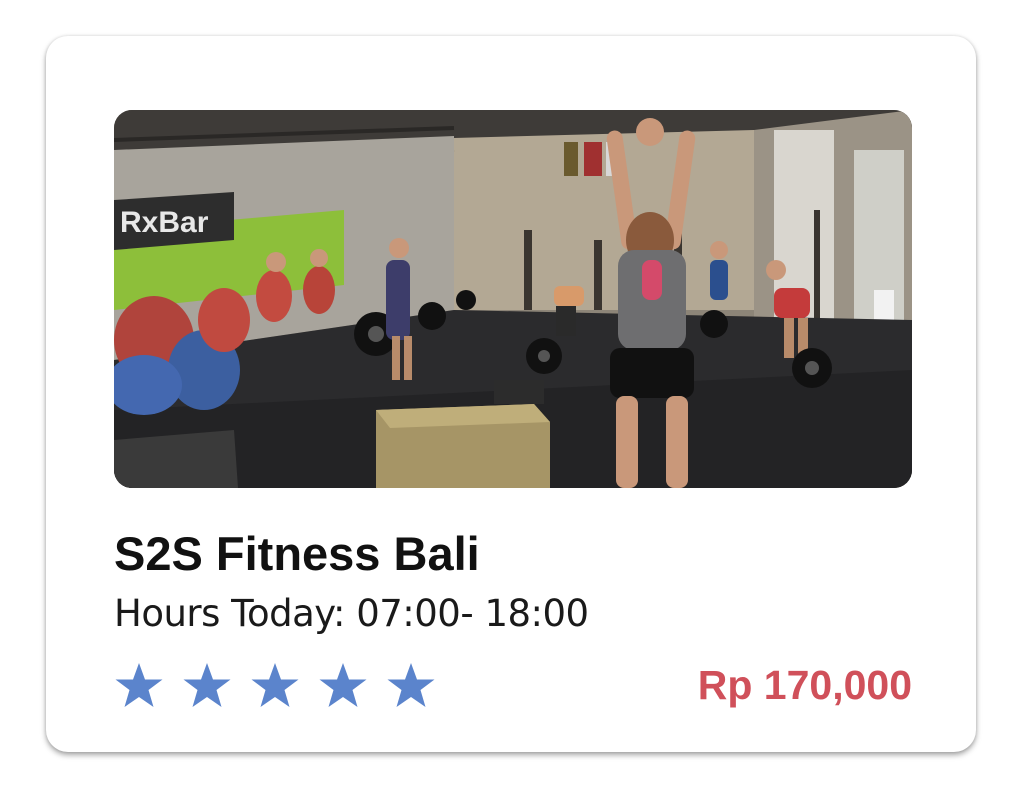  Describe the element at coordinates (164, 222) in the screenshot. I see `banner-text: RxBar` at that location.